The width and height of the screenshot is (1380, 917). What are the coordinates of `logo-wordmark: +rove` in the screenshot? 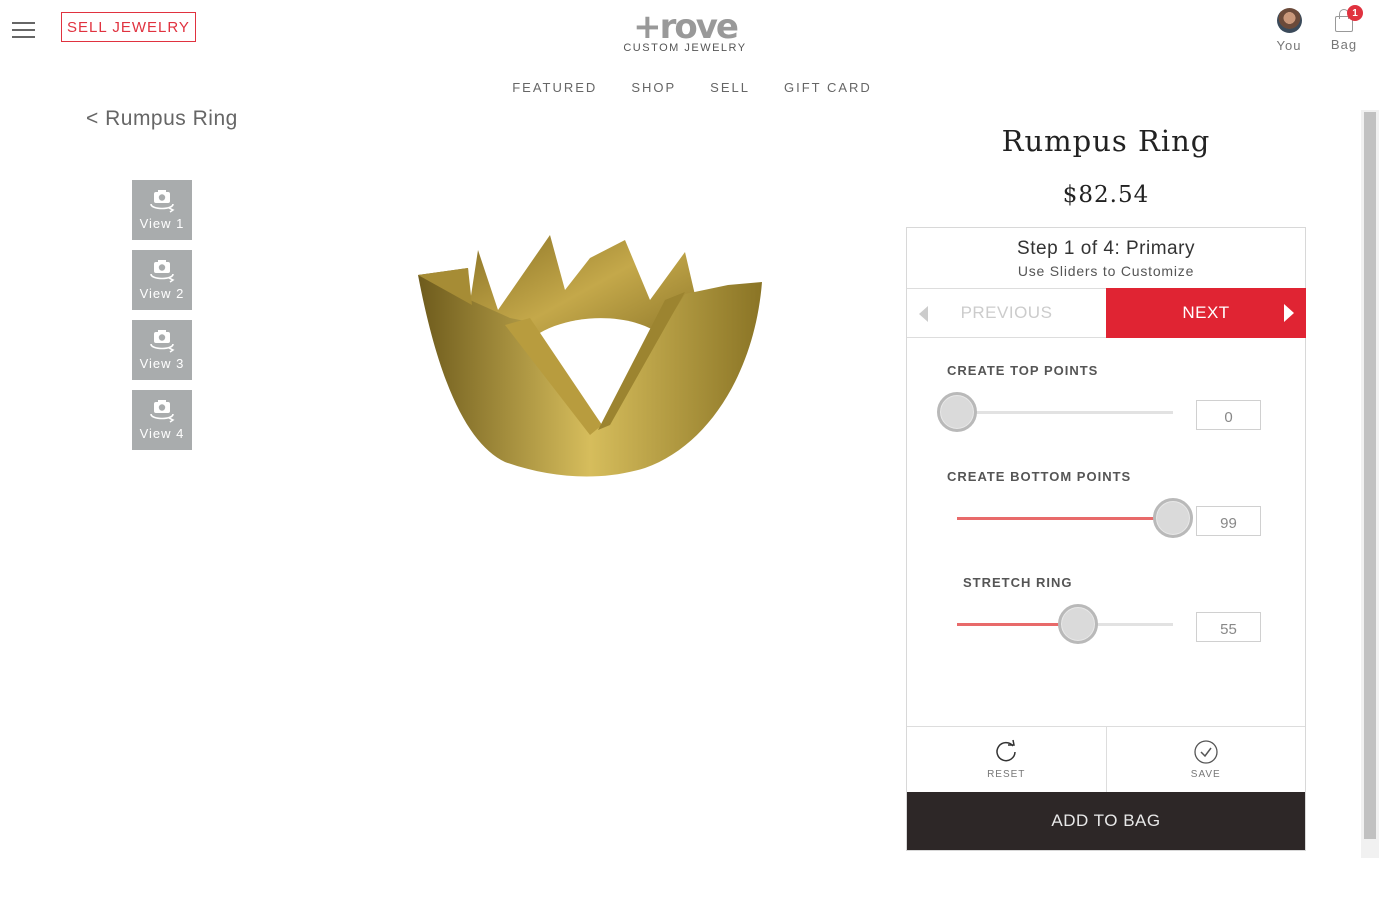 It's located at (686, 27).